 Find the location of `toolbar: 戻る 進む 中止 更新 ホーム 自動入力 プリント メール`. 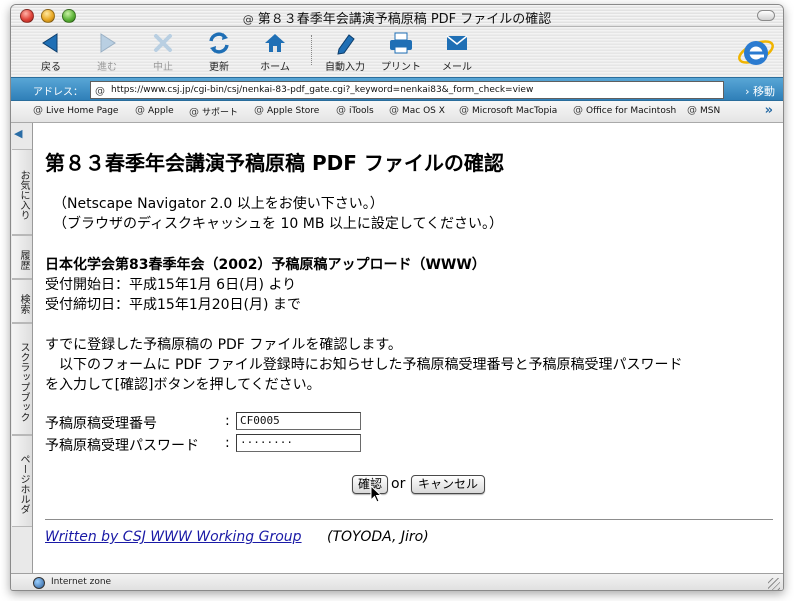

toolbar: 戻る 進む 中止 更新 ホーム 自動入力 プリント メール is located at coordinates (397, 52).